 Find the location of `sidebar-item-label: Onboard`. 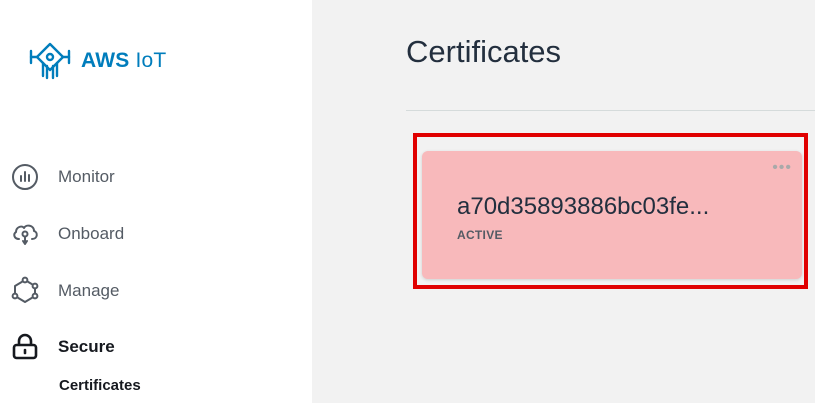

sidebar-item-label: Onboard is located at coordinates (91, 233).